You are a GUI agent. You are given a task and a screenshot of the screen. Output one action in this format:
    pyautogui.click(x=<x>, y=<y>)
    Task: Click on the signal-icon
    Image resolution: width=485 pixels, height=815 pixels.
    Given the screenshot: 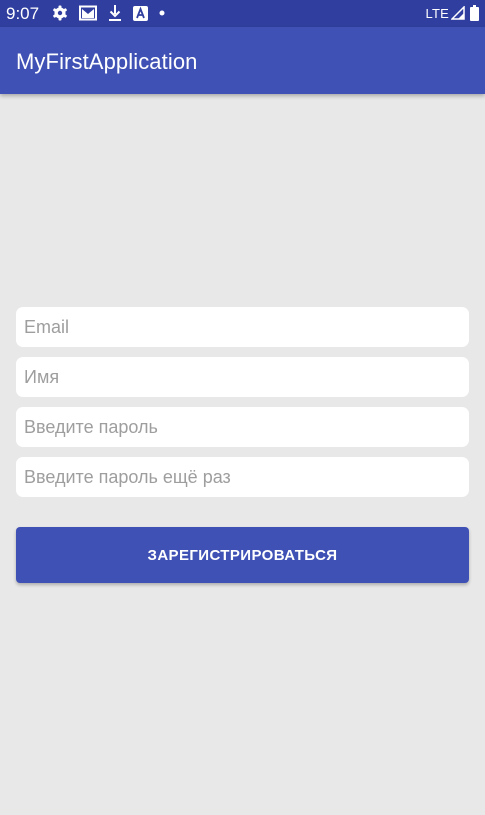 What is the action you would take?
    pyautogui.click(x=458, y=13)
    